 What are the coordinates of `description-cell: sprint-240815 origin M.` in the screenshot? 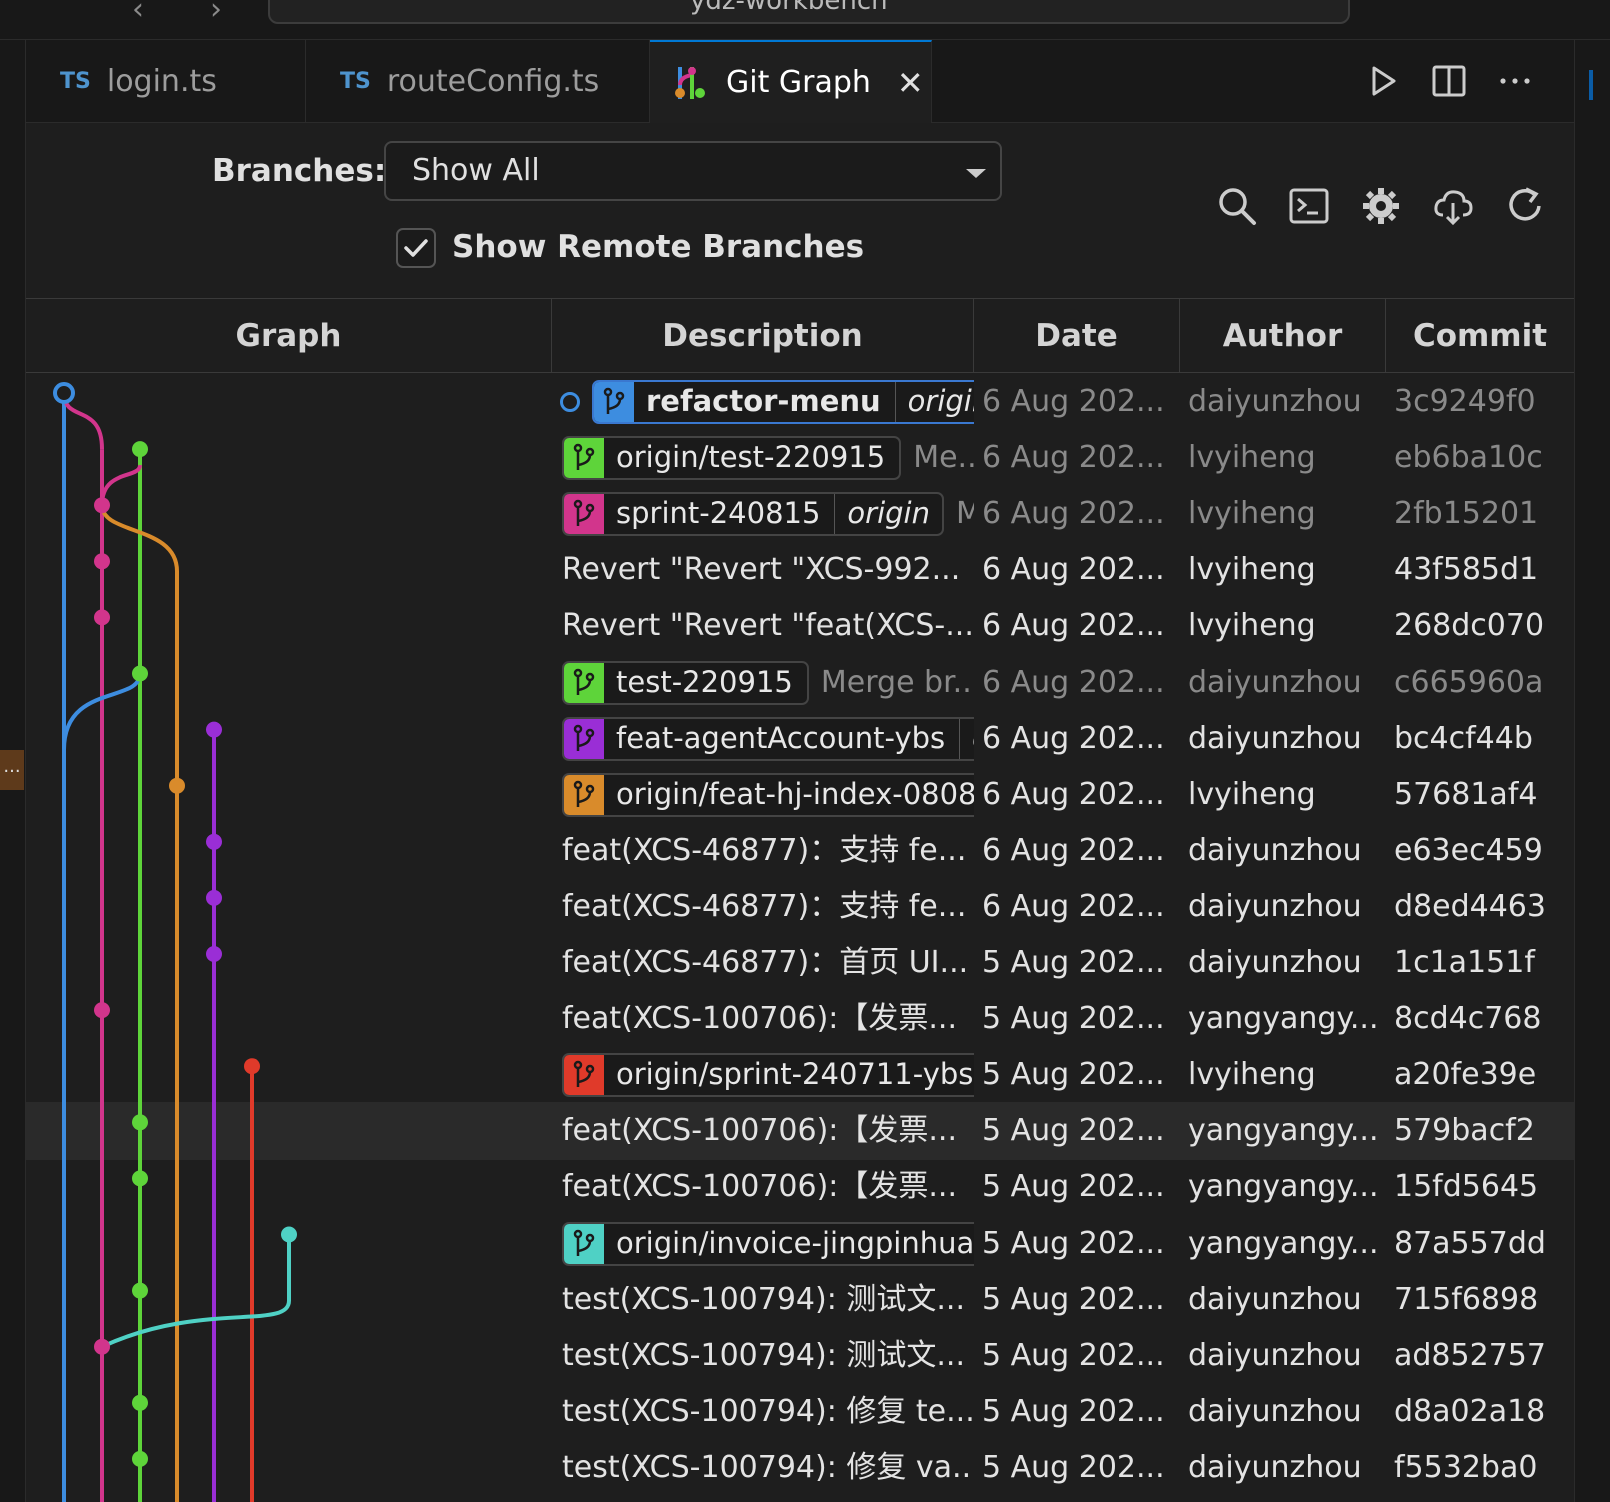 It's located at (763, 514).